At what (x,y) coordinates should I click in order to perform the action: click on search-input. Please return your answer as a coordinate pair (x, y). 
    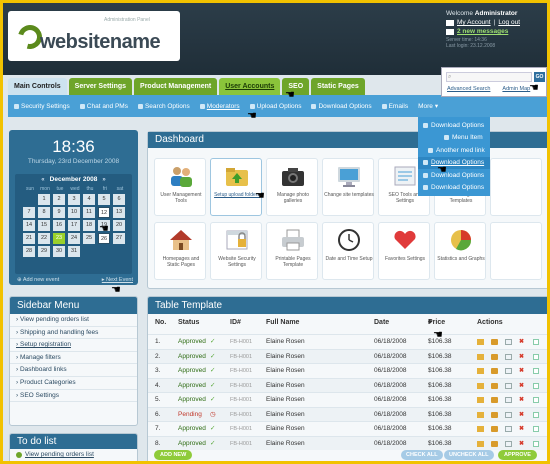
    Looking at the image, I should click on (489, 77).